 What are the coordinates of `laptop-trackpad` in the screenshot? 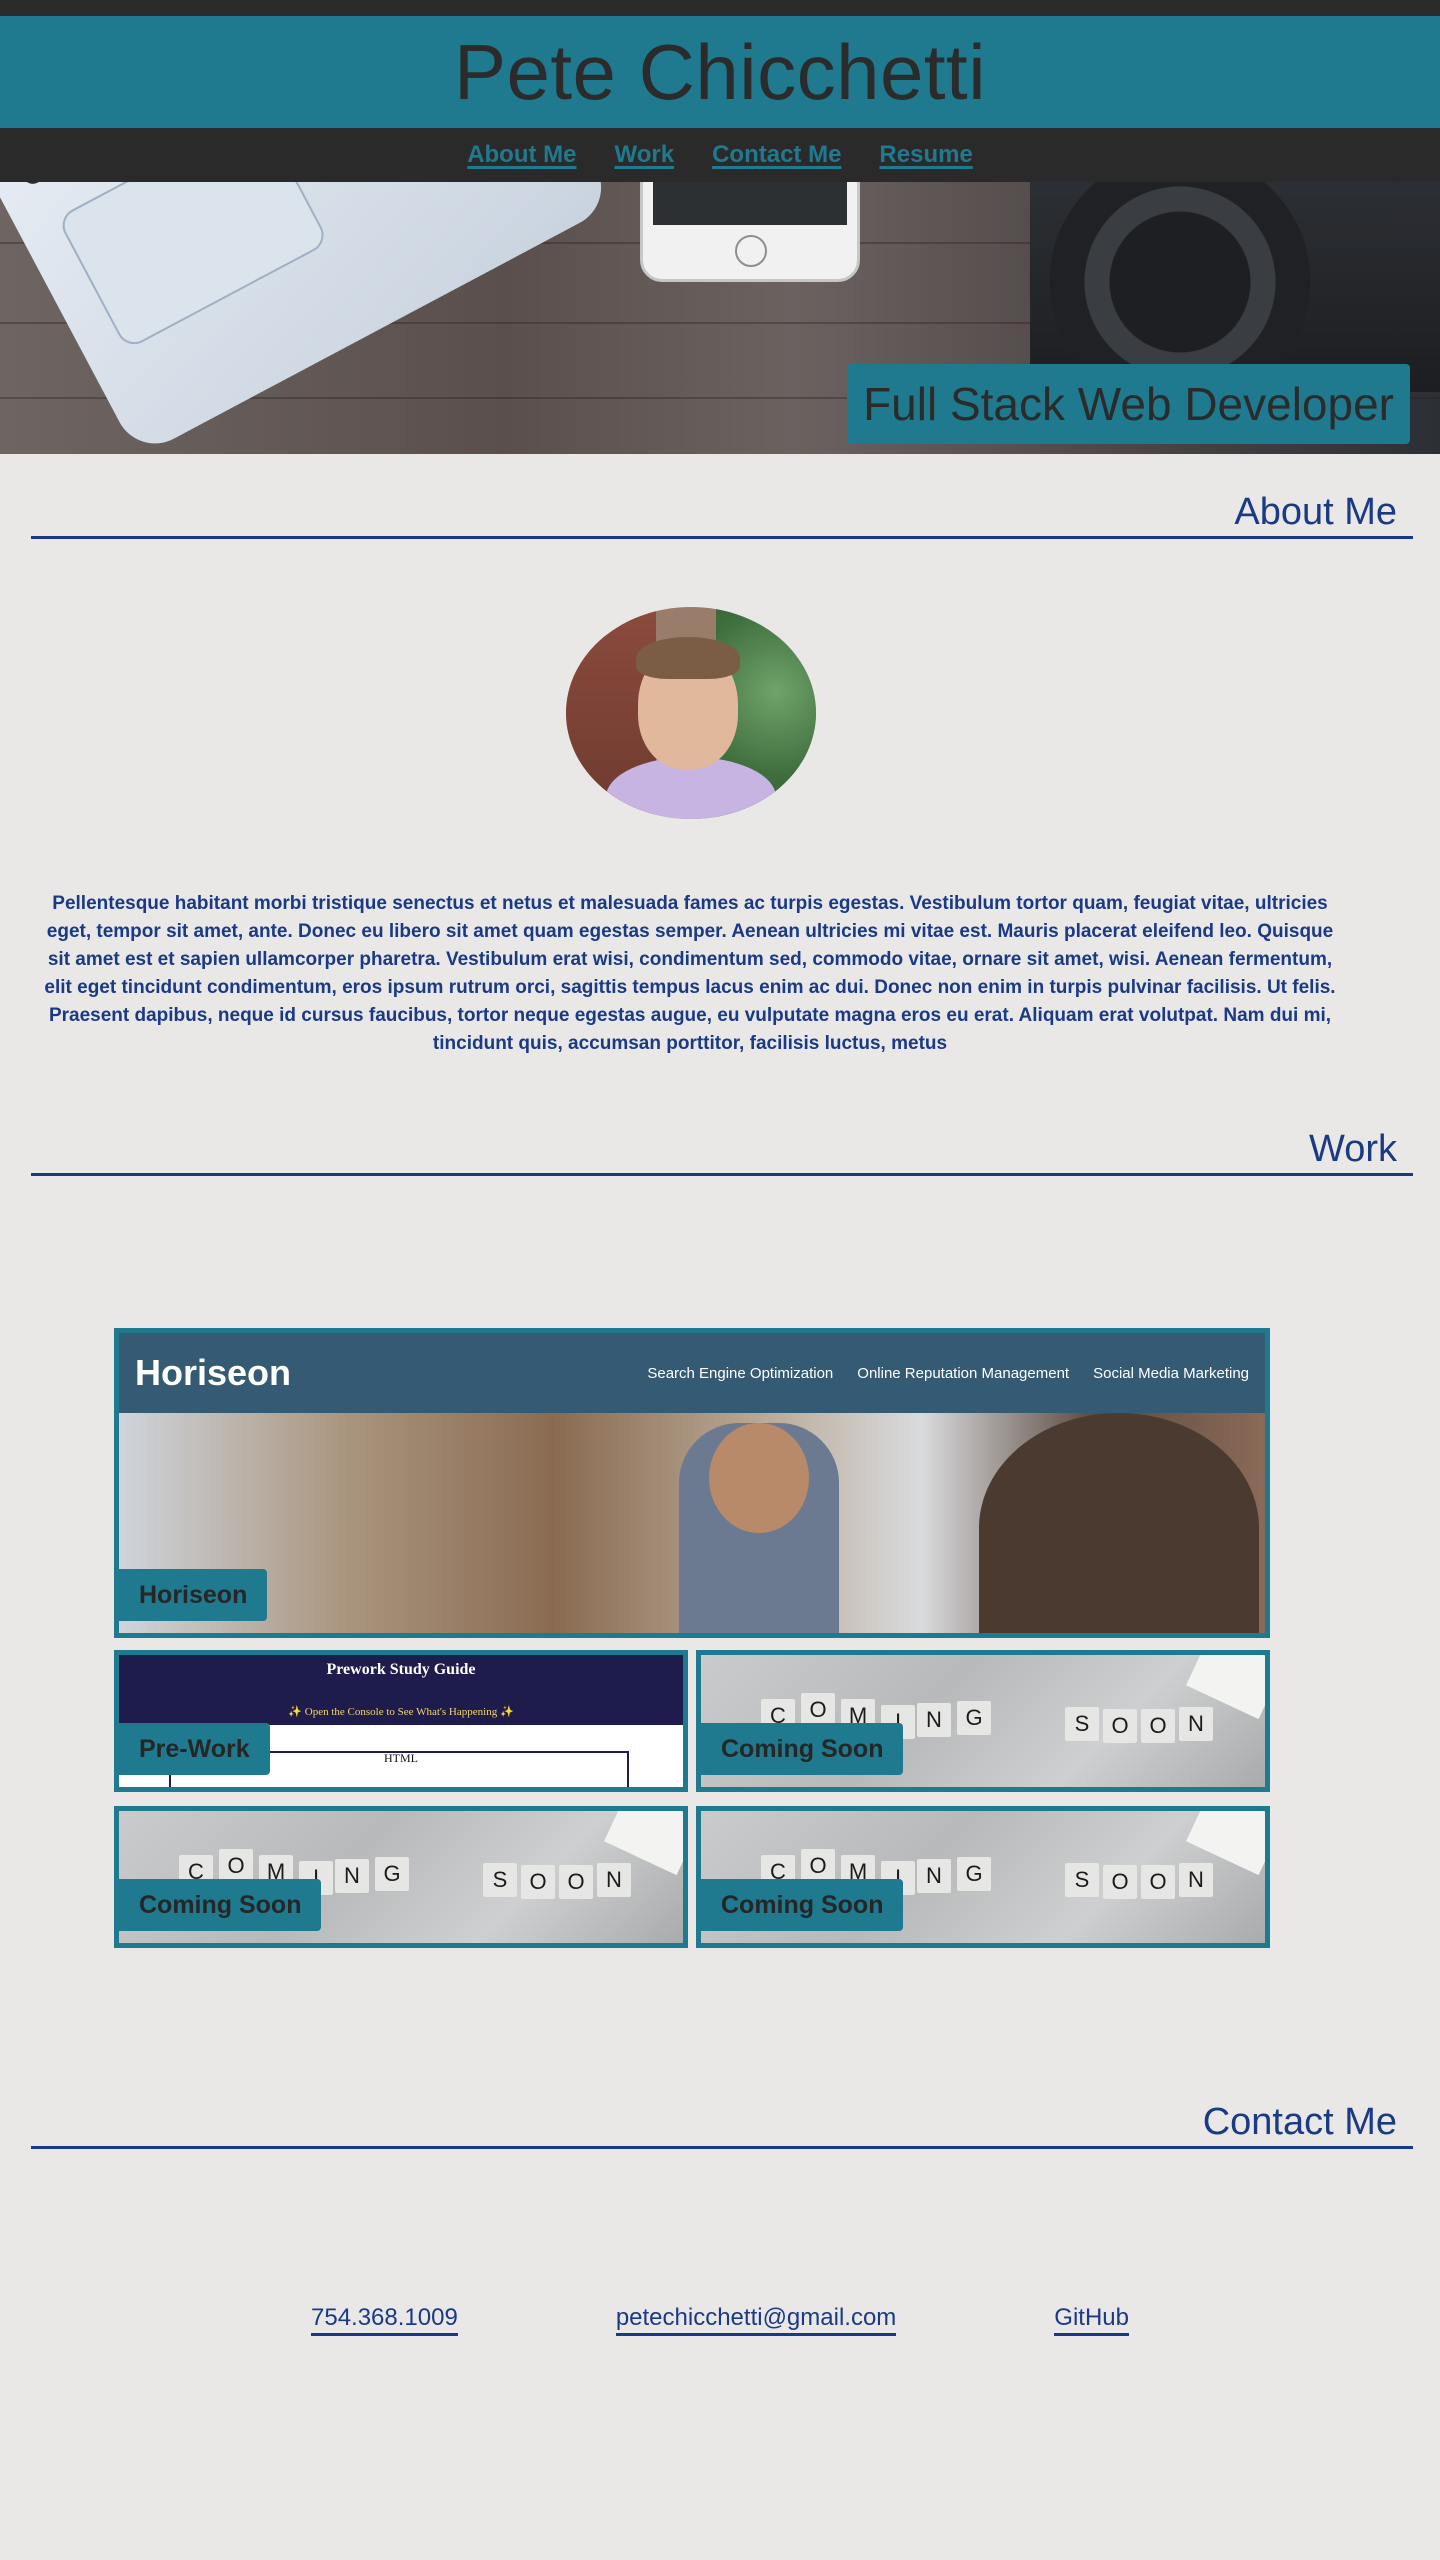 It's located at (193, 266).